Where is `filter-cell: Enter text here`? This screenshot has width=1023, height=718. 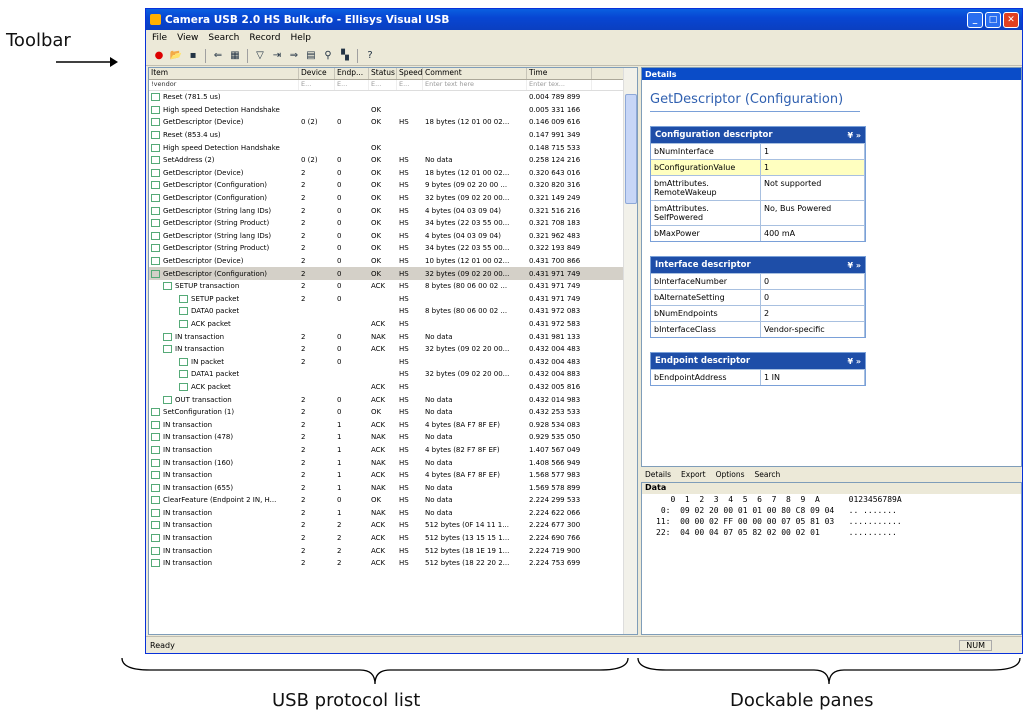 filter-cell: Enter text here is located at coordinates (475, 85).